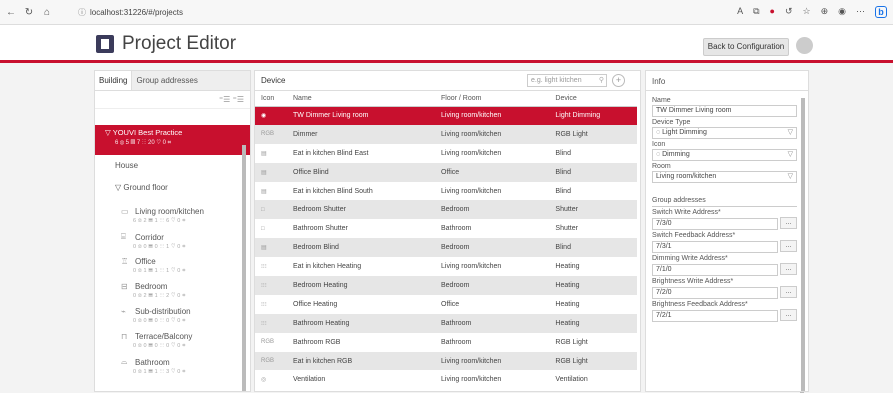 The width and height of the screenshot is (893, 393). Describe the element at coordinates (756, 12) in the screenshot. I see `tab-icon: ⧉` at that location.